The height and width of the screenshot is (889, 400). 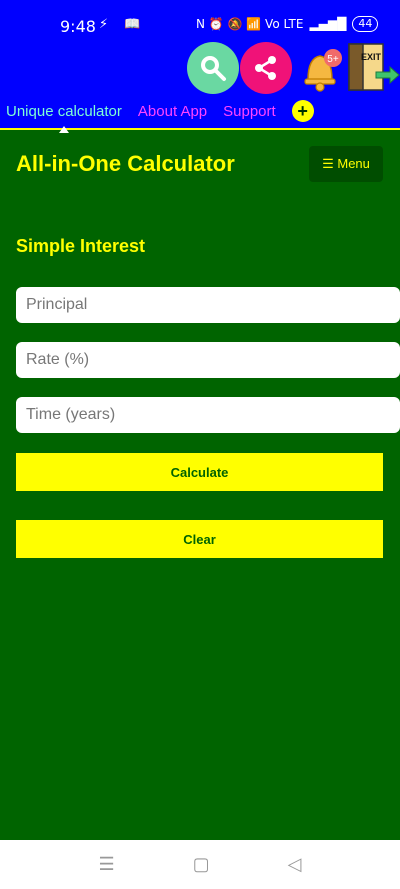 I want to click on system-nav-bar: ☰ ▢ ◁, so click(x=200, y=864).